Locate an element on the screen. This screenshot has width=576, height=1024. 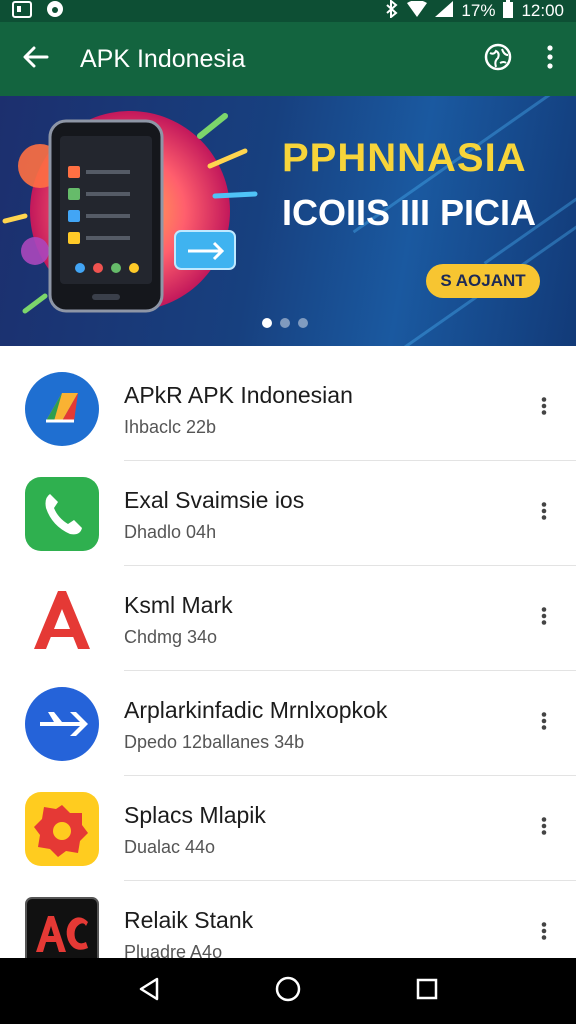
list-item: Ksml Mark Chdmg 34o is located at coordinates (288, 618).